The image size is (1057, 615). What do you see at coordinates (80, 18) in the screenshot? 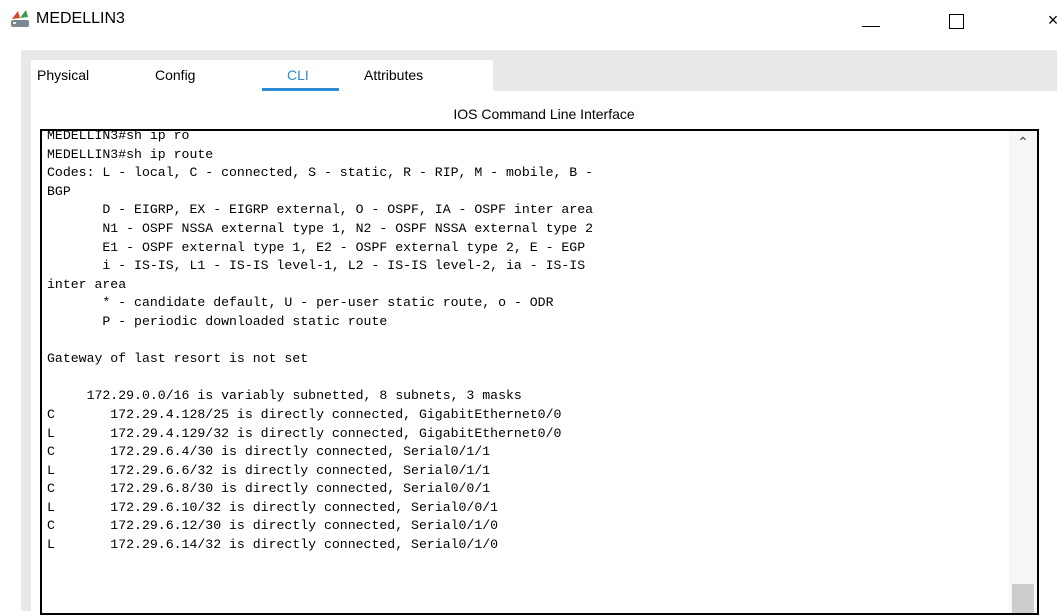
I see `window-title: MEDELLIN3` at bounding box center [80, 18].